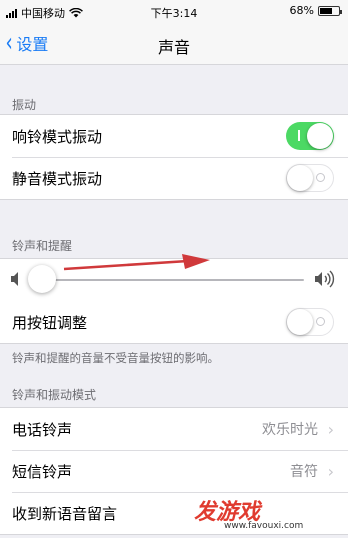 This screenshot has height=538, width=348. What do you see at coordinates (65, 513) in the screenshot?
I see `new-voicemail-label: 收到新语音留言` at bounding box center [65, 513].